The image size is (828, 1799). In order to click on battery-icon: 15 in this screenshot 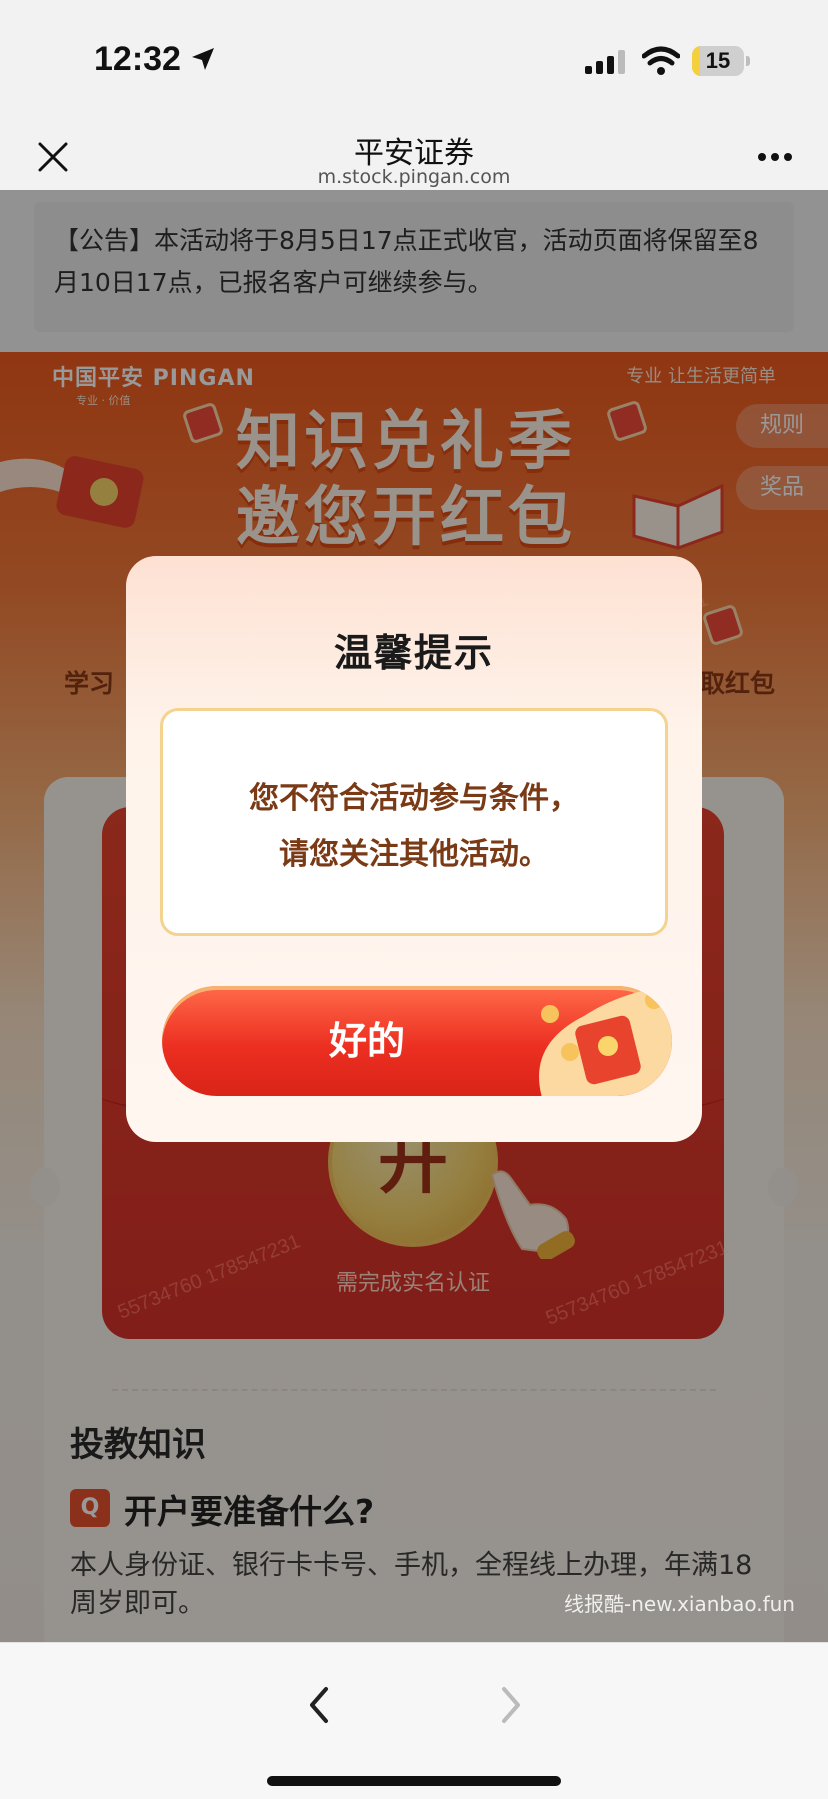, I will do `click(721, 61)`.